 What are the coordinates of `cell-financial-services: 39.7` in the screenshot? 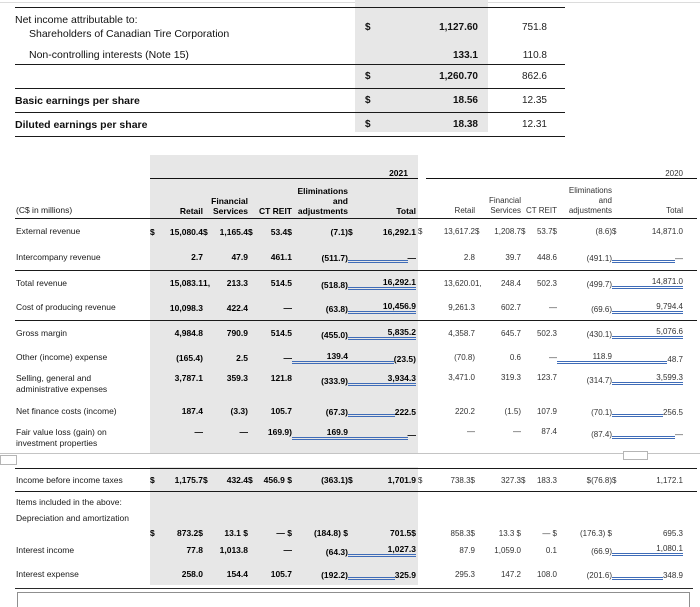 It's located at (513, 257).